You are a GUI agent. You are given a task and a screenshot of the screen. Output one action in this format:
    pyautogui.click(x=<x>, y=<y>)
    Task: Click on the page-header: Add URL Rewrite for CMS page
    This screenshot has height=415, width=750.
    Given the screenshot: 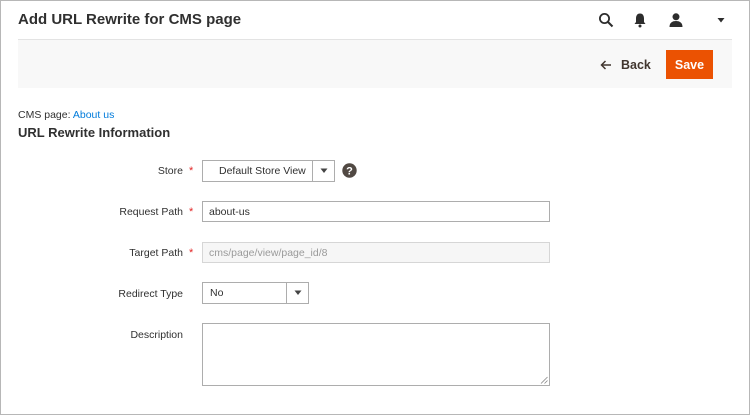 What is the action you would take?
    pyautogui.click(x=375, y=20)
    